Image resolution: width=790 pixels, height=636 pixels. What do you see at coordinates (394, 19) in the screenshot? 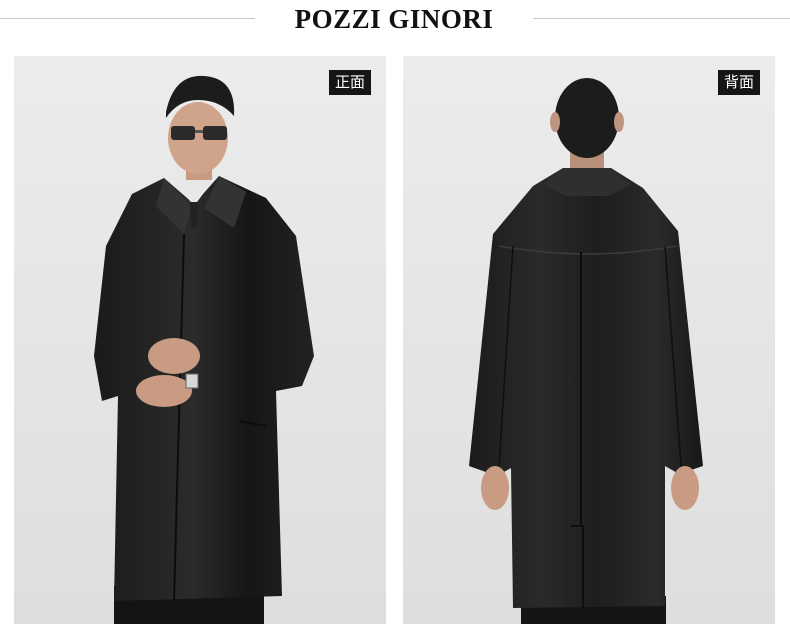
I see `brand-title: POZZI GINORI` at bounding box center [394, 19].